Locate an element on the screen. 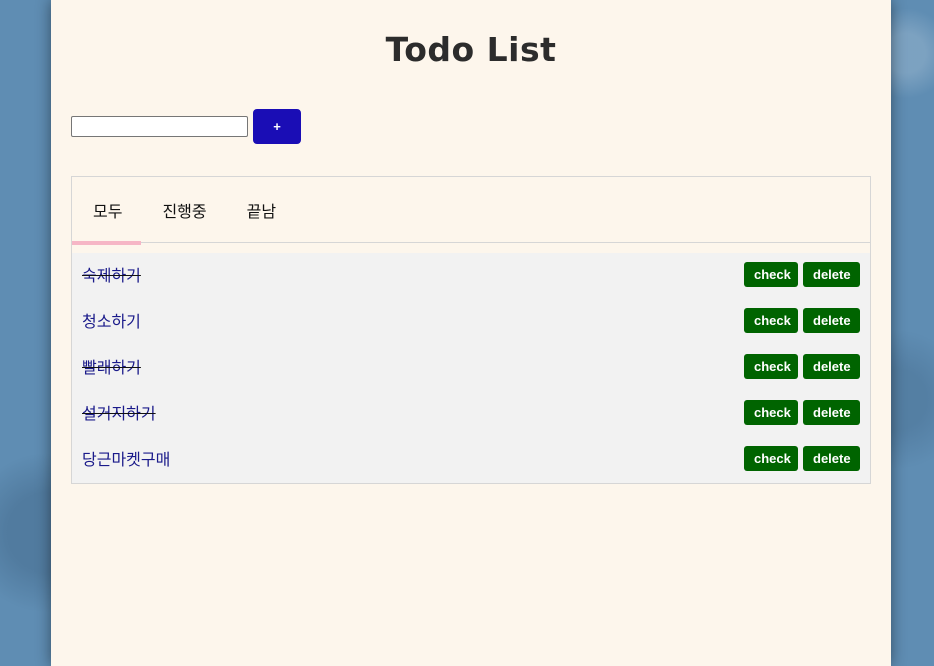 This screenshot has height=666, width=934. task-text: 청소하기 is located at coordinates (111, 321).